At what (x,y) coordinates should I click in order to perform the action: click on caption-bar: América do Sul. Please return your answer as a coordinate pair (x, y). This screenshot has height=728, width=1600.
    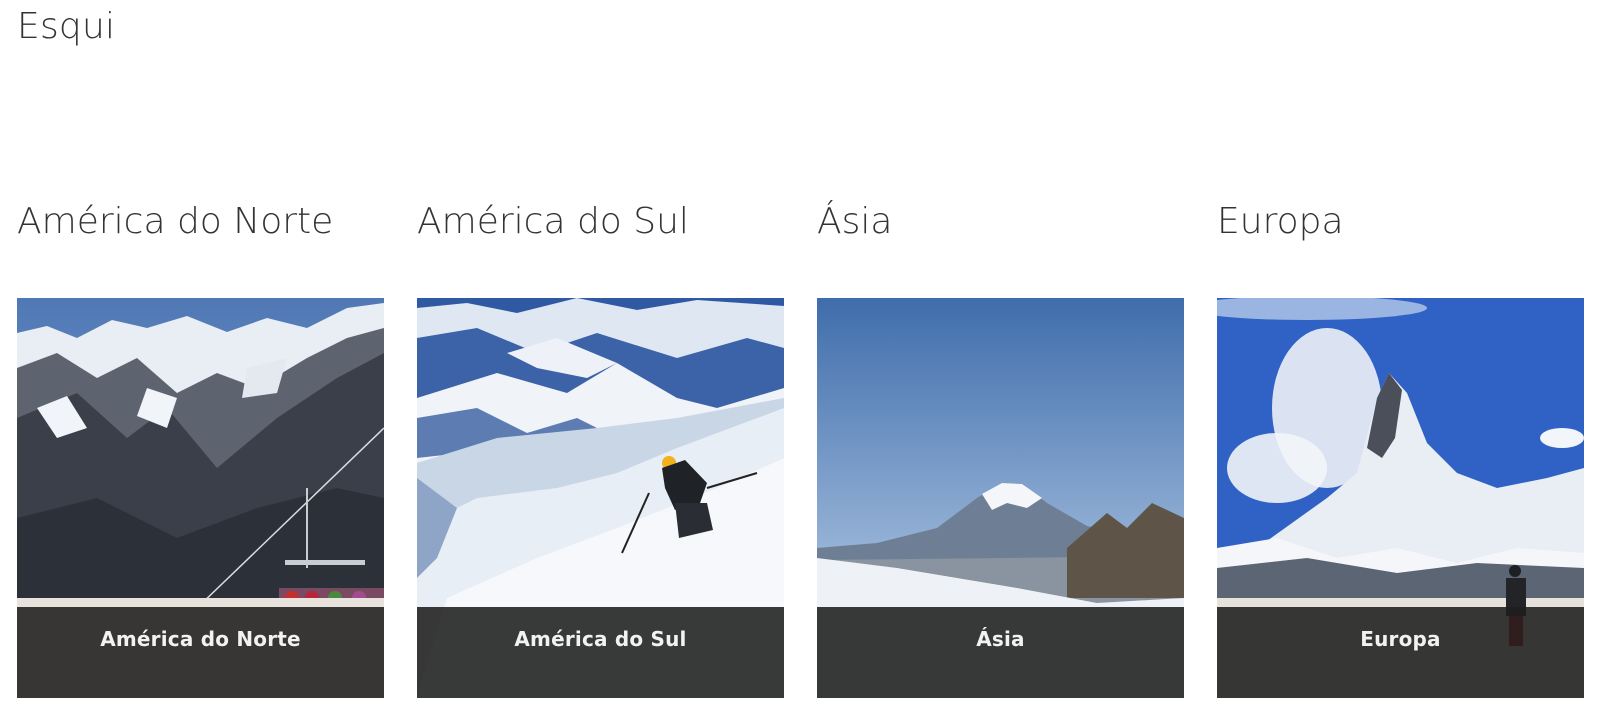
    Looking at the image, I should click on (600, 652).